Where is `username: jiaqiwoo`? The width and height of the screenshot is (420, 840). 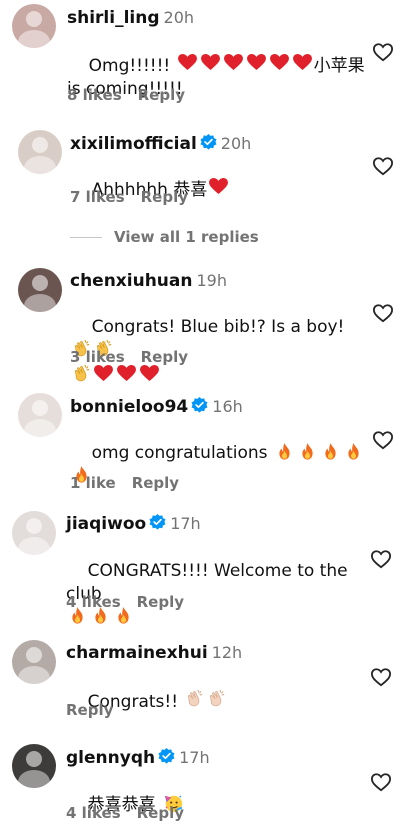 username: jiaqiwoo is located at coordinates (106, 524).